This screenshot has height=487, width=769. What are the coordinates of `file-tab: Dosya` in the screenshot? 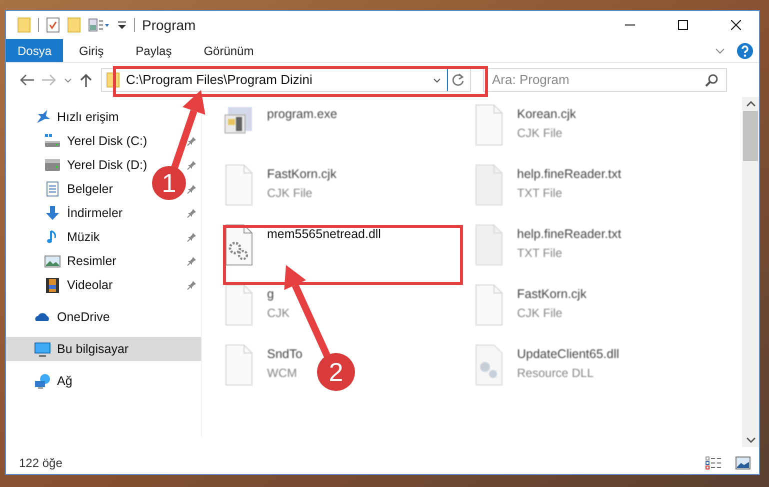 It's located at (34, 50).